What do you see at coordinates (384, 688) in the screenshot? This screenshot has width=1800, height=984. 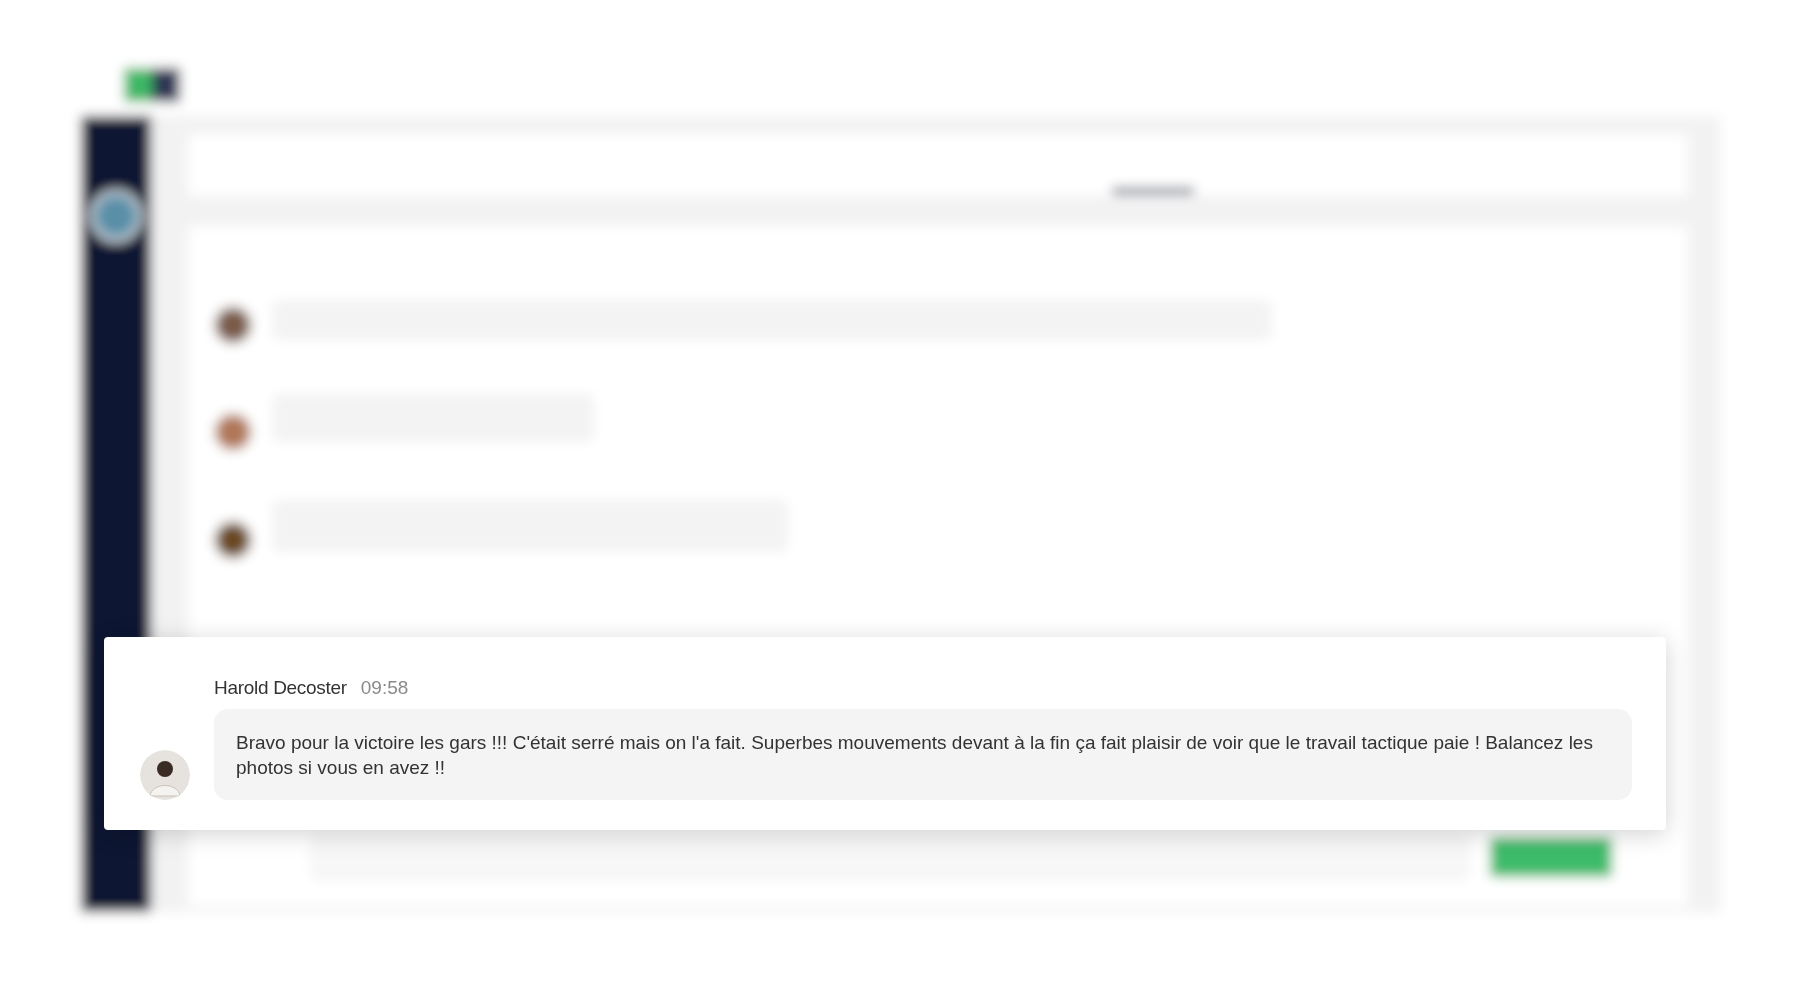 I see `message-time: 09:58` at bounding box center [384, 688].